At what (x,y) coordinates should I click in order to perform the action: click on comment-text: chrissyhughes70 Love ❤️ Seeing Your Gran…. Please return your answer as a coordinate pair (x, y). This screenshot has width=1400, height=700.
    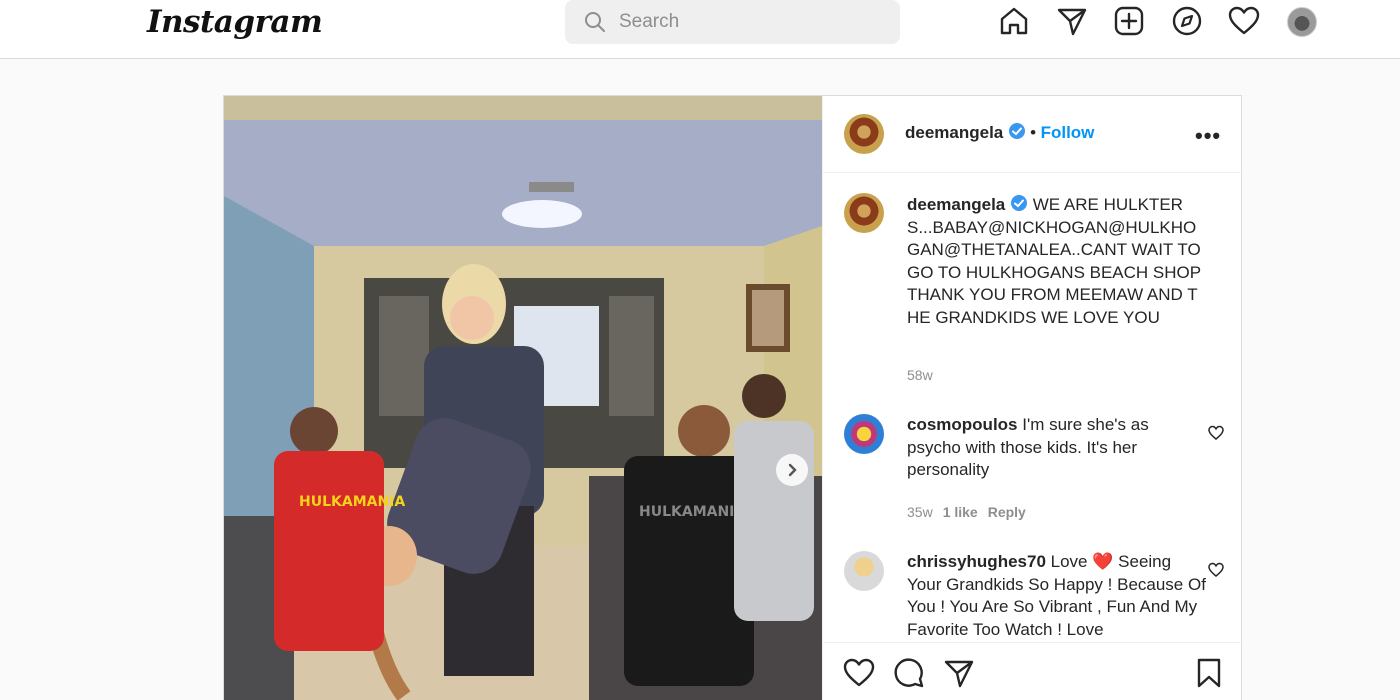
    Looking at the image, I should click on (1057, 596).